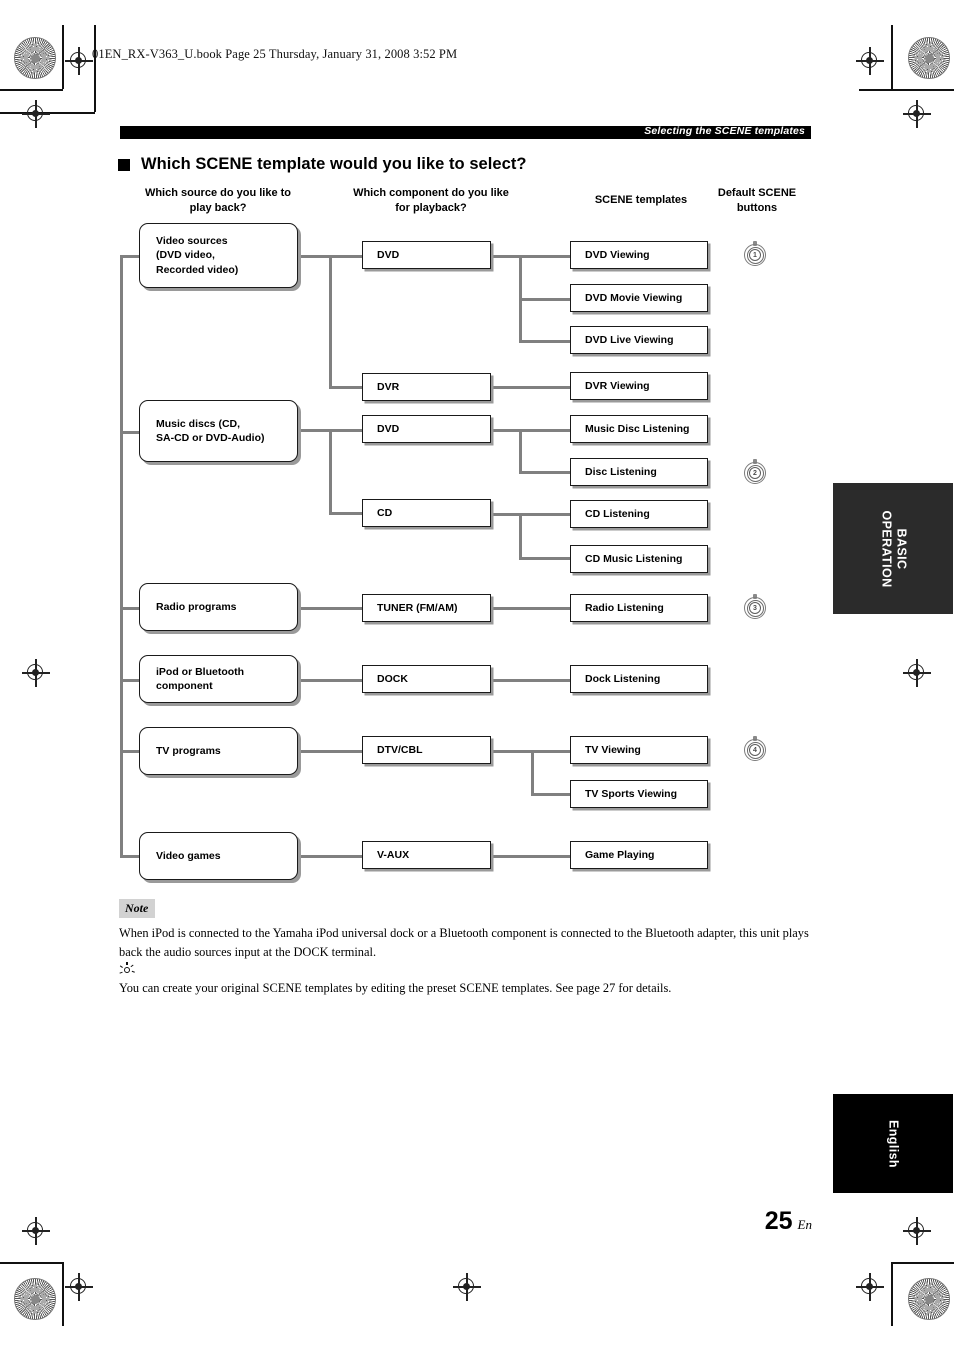 This screenshot has height=1351, width=954. I want to click on source-box: Video sources (DVD video, Recorded video), so click(218, 255).